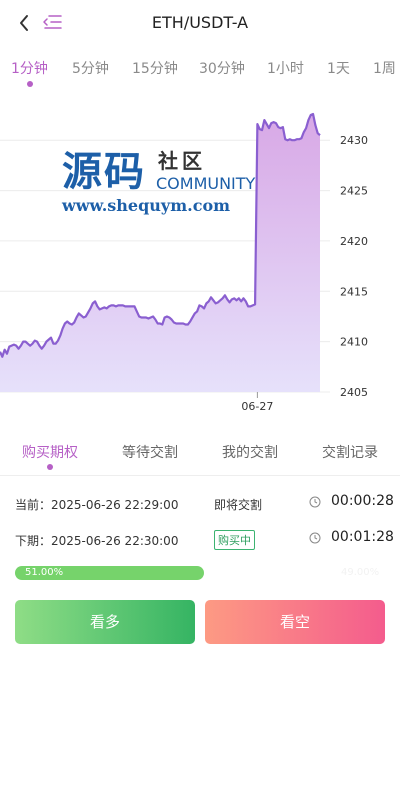  What do you see at coordinates (362, 501) in the screenshot?
I see `current-countdown: 00:00:28` at bounding box center [362, 501].